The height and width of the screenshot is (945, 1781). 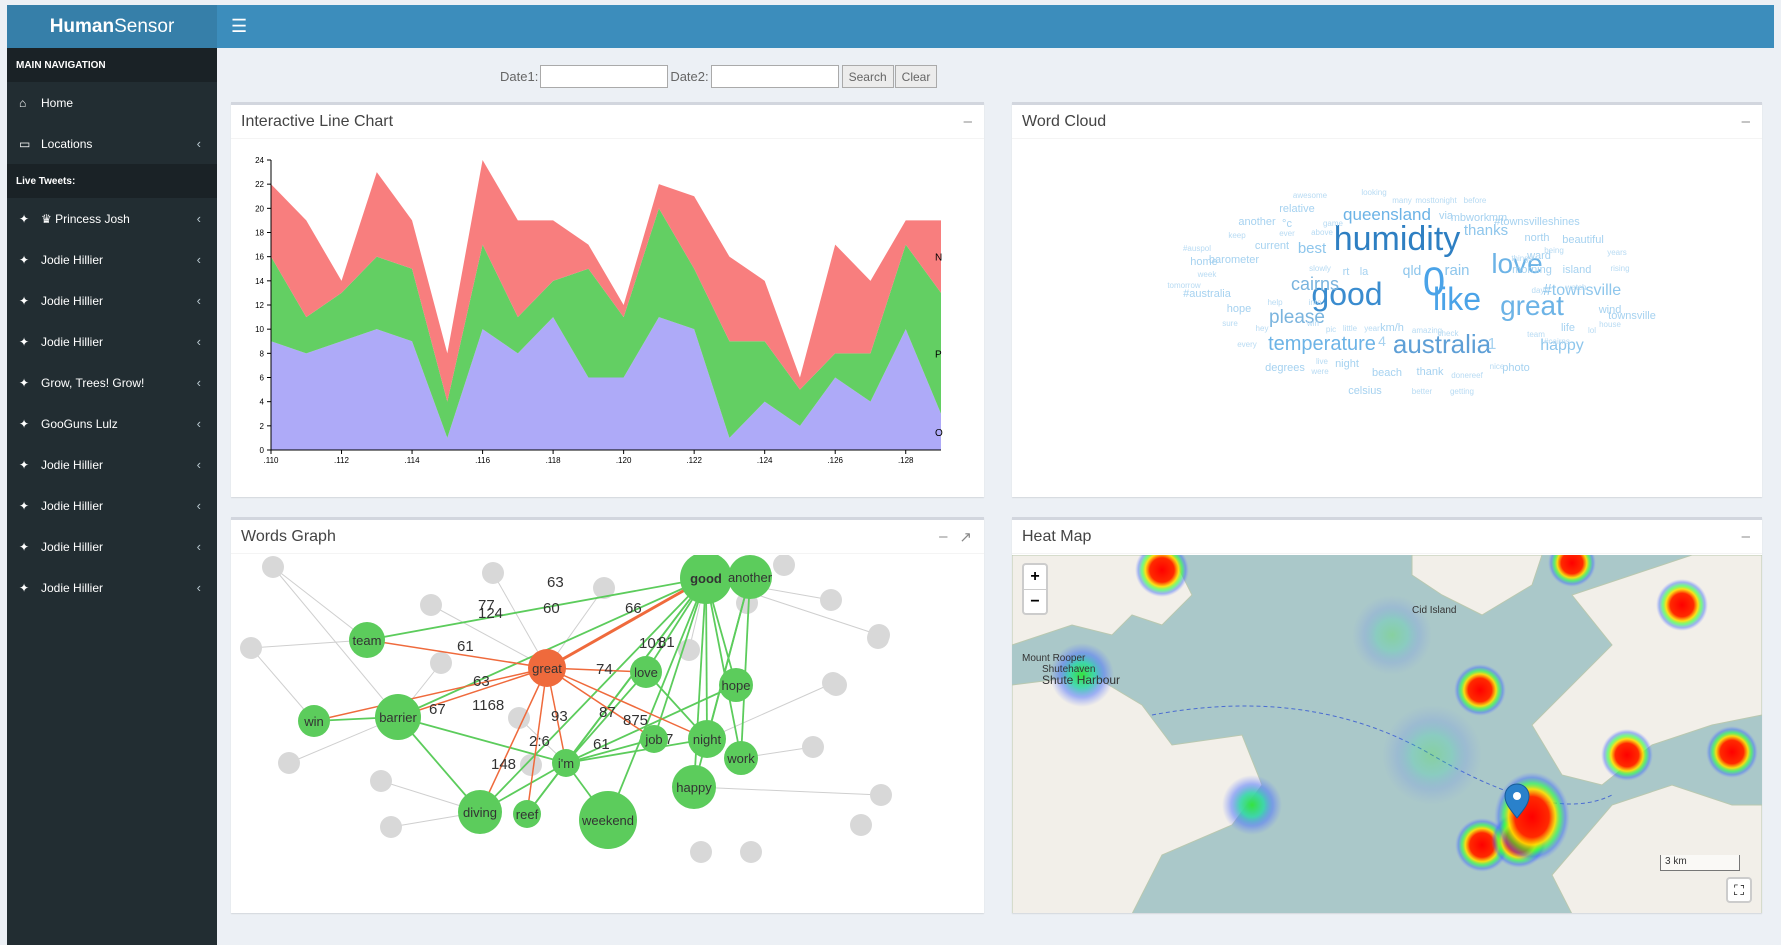 I want to click on clear-button: Clear, so click(x=916, y=76).